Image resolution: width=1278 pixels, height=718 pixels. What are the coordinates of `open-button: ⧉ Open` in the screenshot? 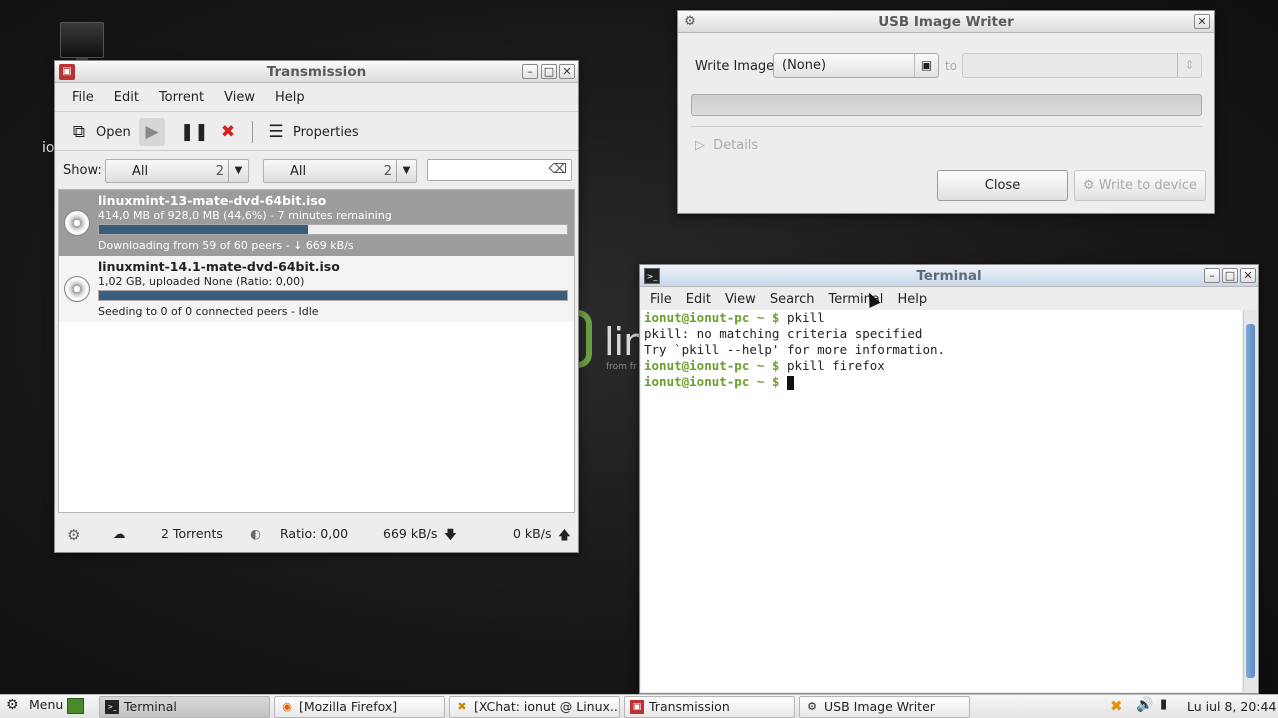 It's located at (100, 132).